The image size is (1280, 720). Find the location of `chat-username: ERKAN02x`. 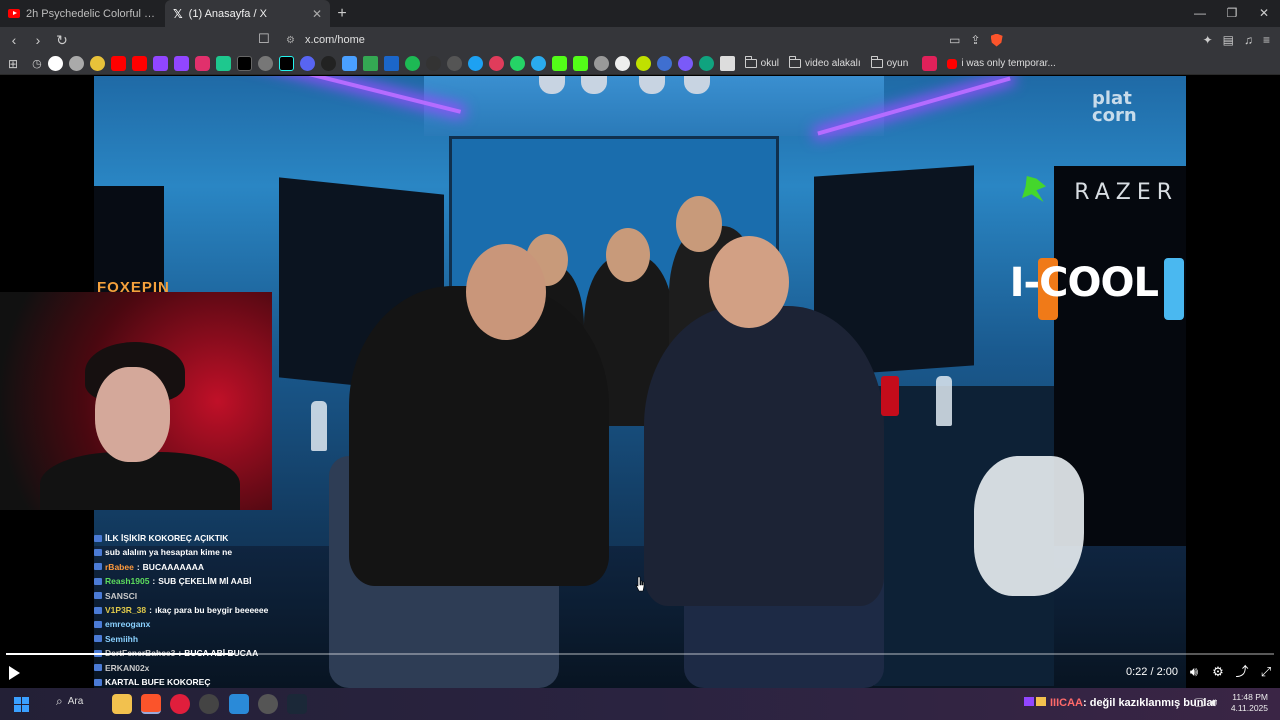

chat-username: ERKAN02x is located at coordinates (127, 667).